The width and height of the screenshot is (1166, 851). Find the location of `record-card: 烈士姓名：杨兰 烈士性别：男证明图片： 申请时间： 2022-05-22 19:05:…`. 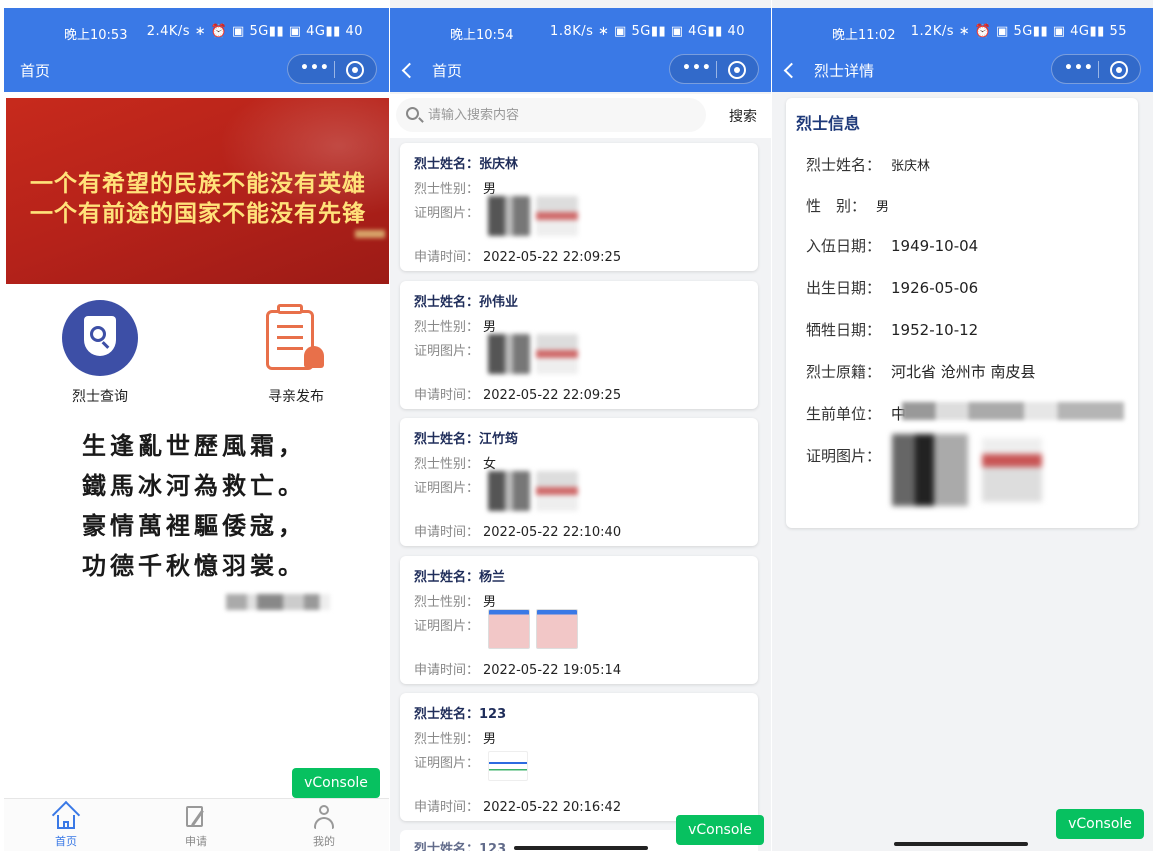

record-card: 烈士姓名：杨兰 烈士性别：男证明图片： 申请时间： 2022-05-22 19:05:… is located at coordinates (579, 620).